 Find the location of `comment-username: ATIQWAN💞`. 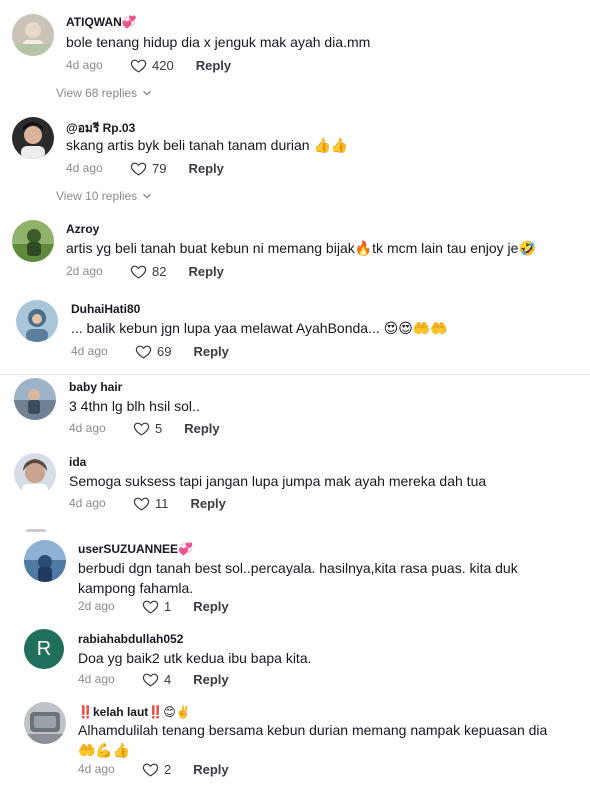

comment-username: ATIQWAN💞 is located at coordinates (101, 22).